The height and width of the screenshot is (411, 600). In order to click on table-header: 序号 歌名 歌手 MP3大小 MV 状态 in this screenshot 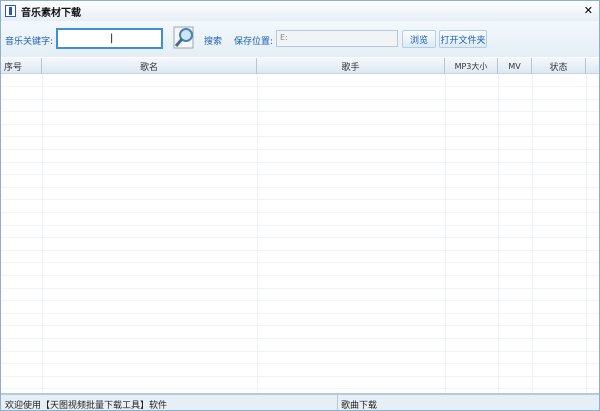, I will do `click(300, 66)`.